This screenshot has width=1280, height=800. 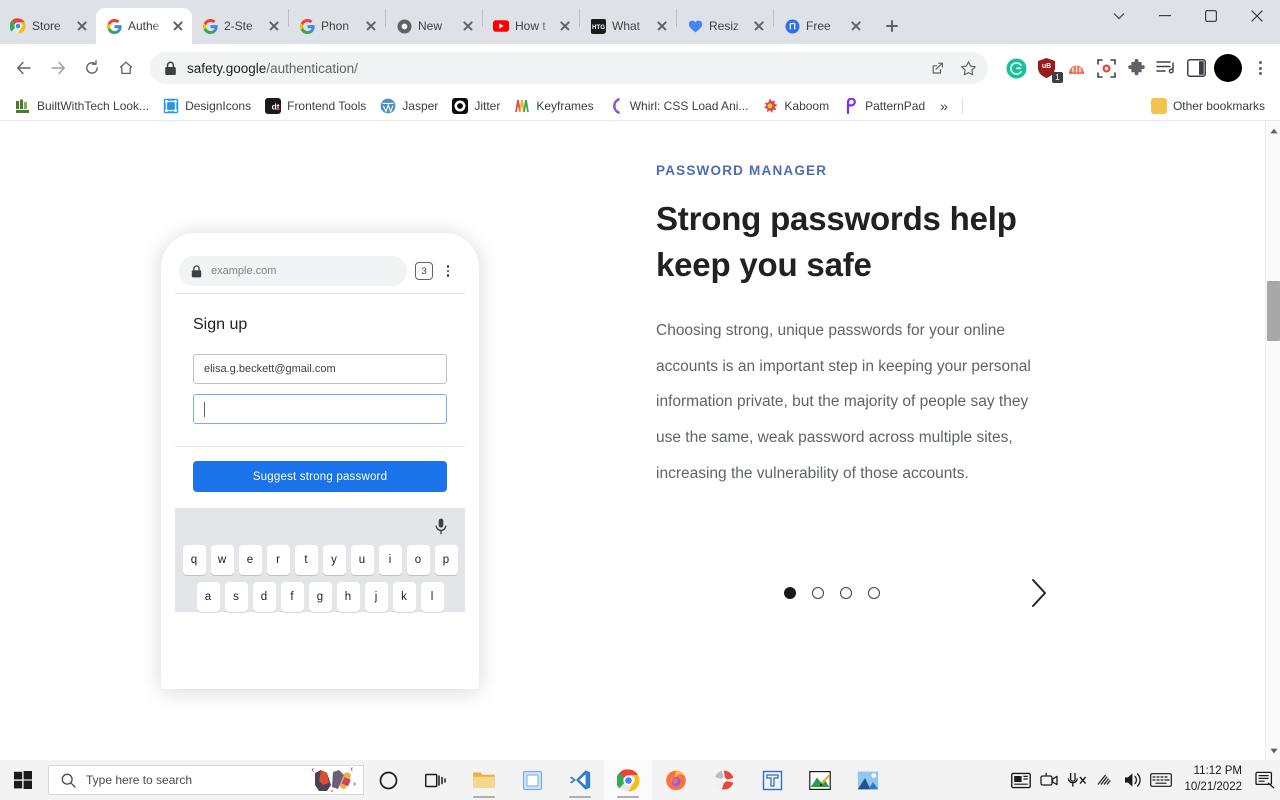 I want to click on tab-2-ste: 2-Ste, so click(x=240, y=26).